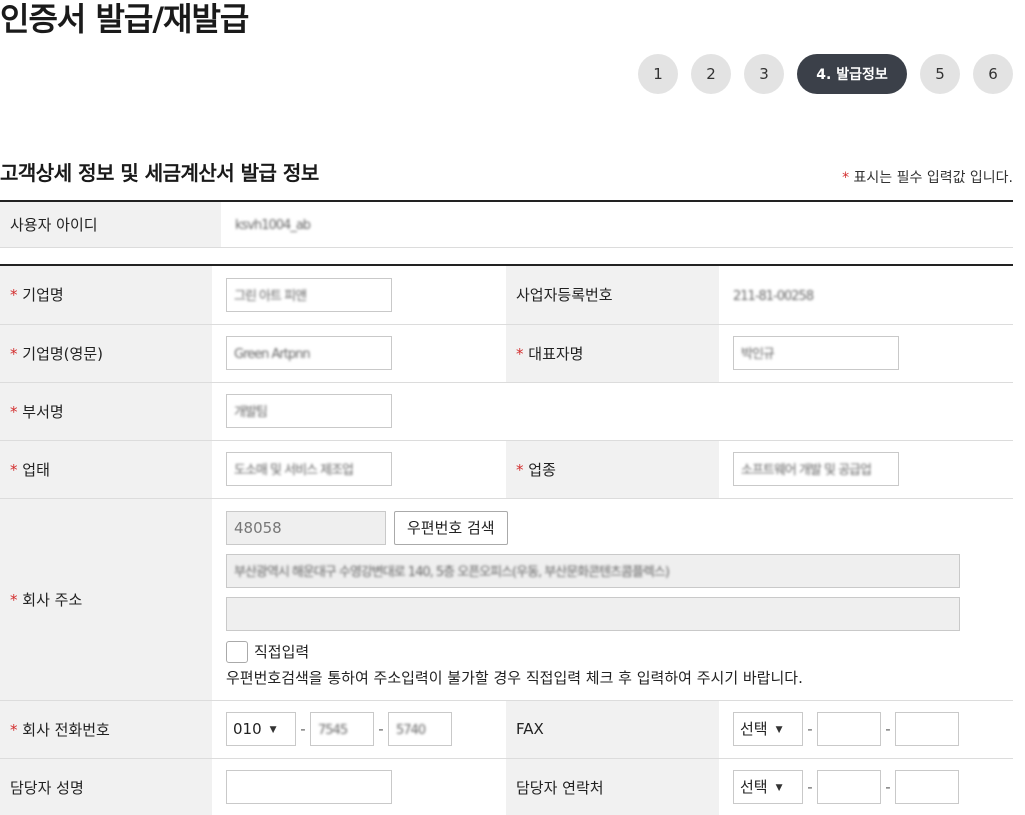  What do you see at coordinates (593, 613) in the screenshot?
I see `address2-input` at bounding box center [593, 613].